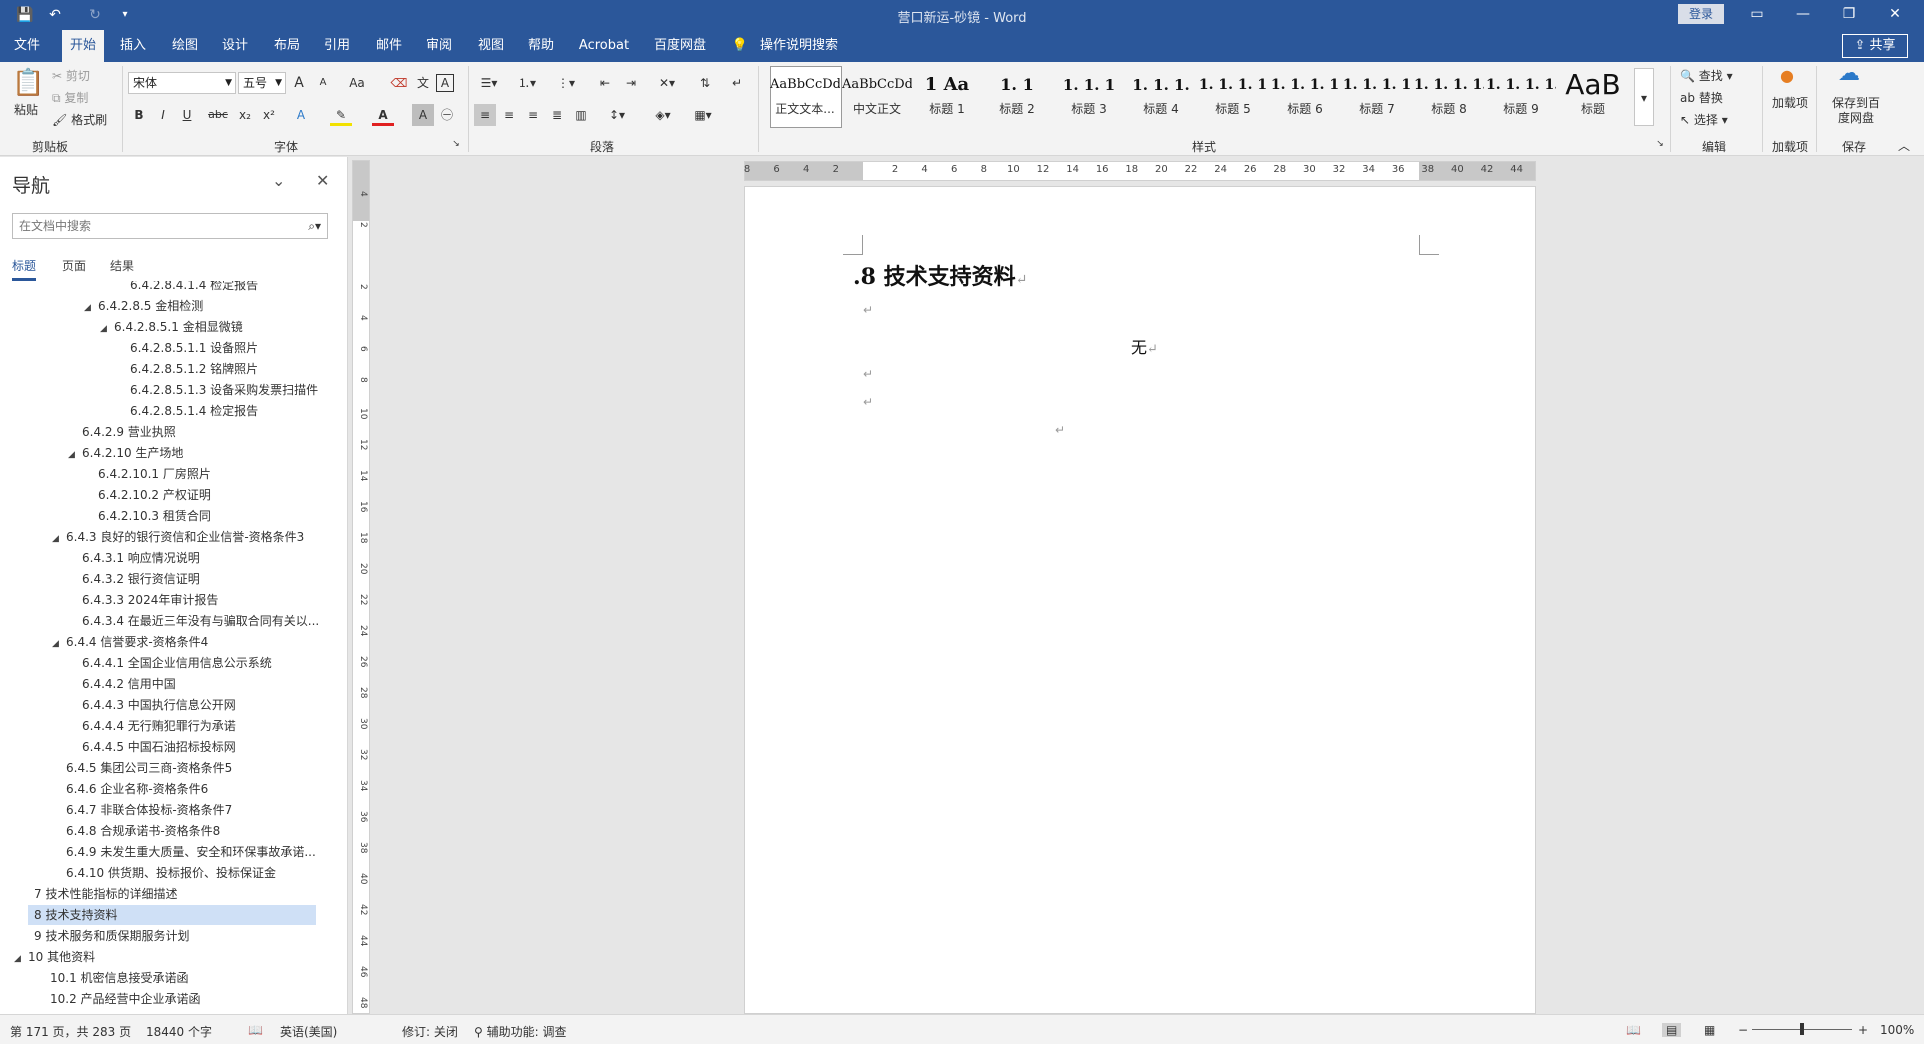 The height and width of the screenshot is (1044, 1924). What do you see at coordinates (83, 46) in the screenshot?
I see `tab-home: 开始` at bounding box center [83, 46].